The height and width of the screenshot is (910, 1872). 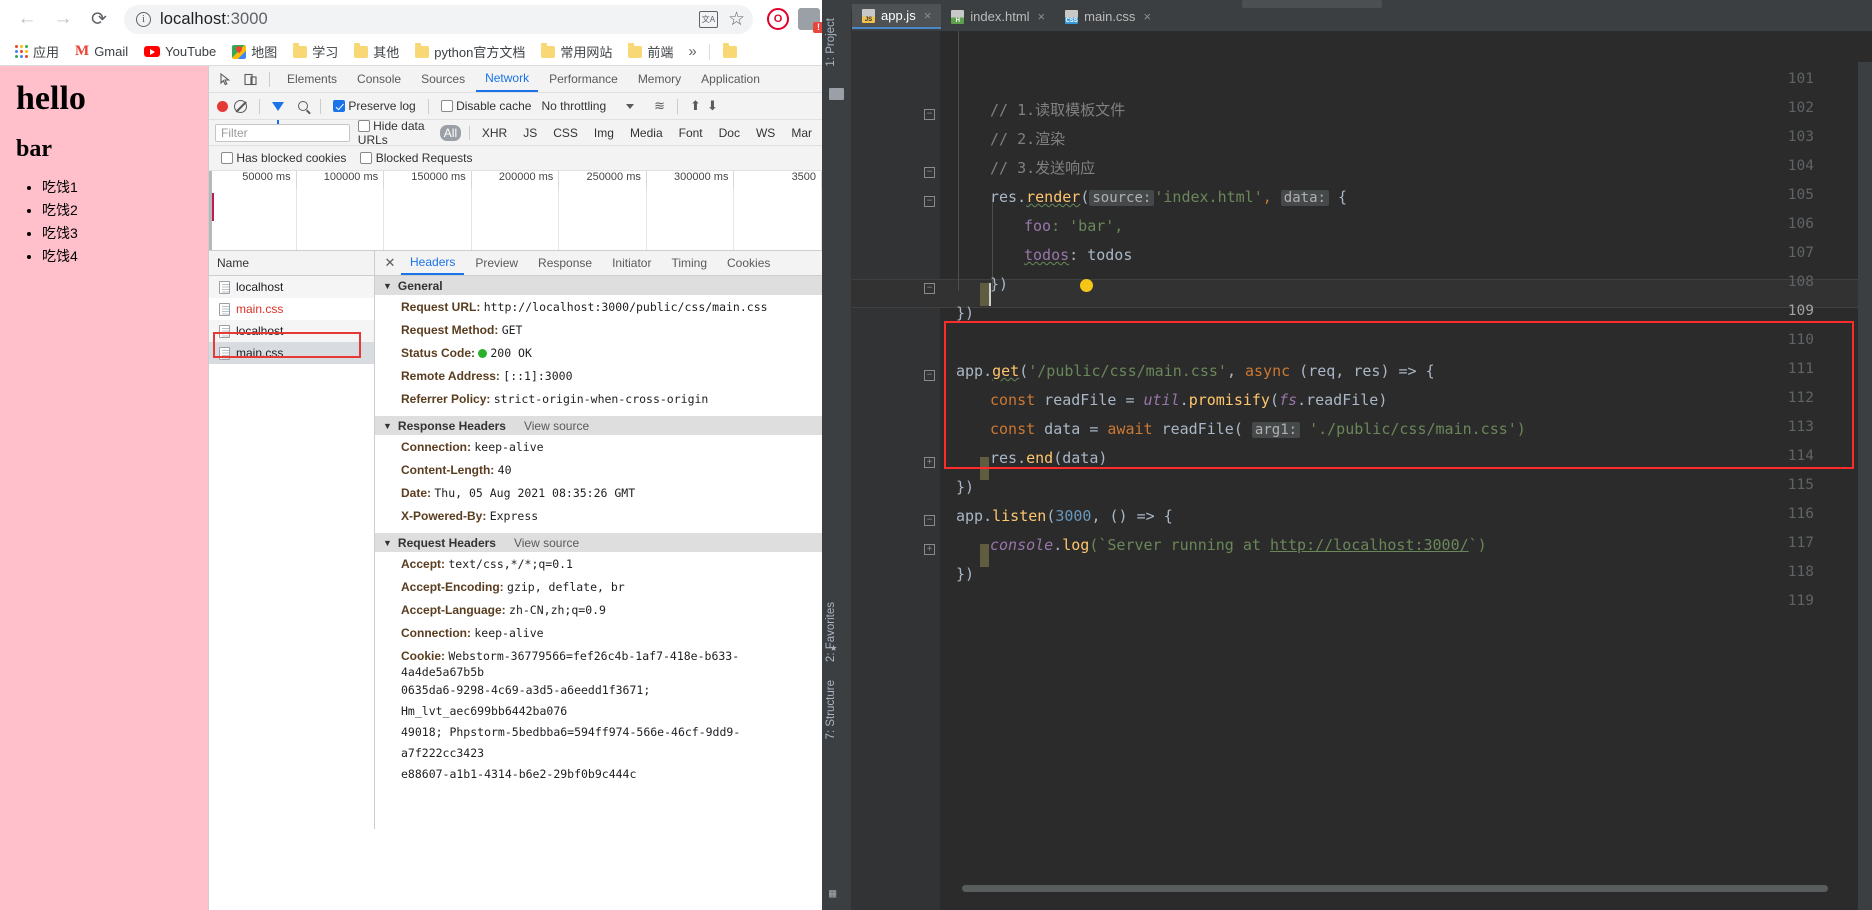 What do you see at coordinates (1108, 16) in the screenshot?
I see `tab-main-css: CSS main.css ×` at bounding box center [1108, 16].